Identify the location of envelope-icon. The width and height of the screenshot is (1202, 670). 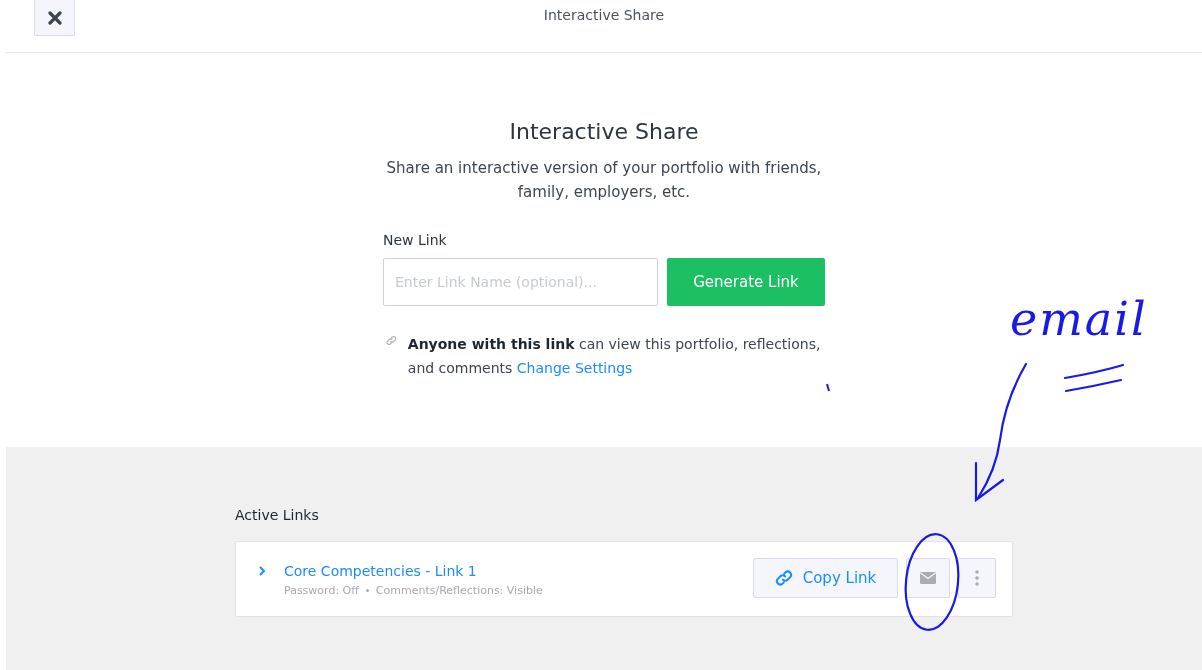
(928, 578).